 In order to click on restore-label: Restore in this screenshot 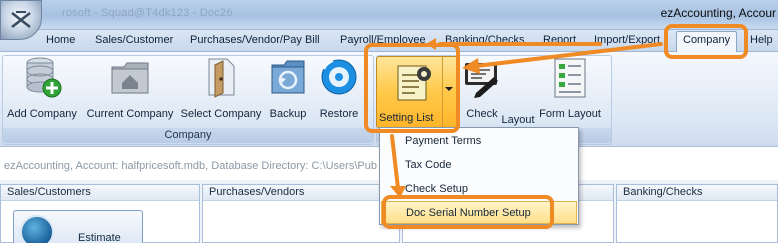, I will do `click(339, 114)`.